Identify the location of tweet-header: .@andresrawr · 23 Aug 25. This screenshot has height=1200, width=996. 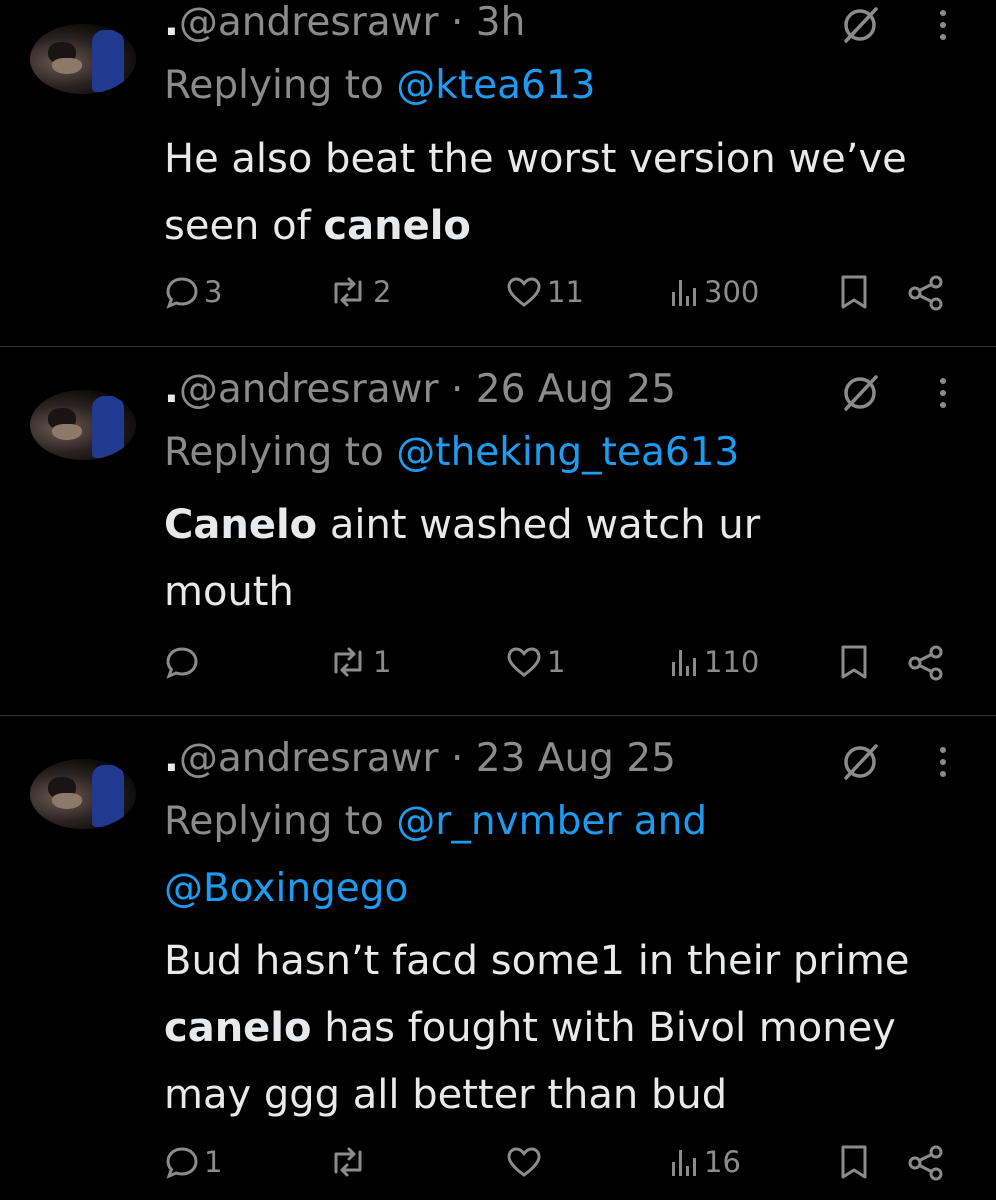
(420, 759).